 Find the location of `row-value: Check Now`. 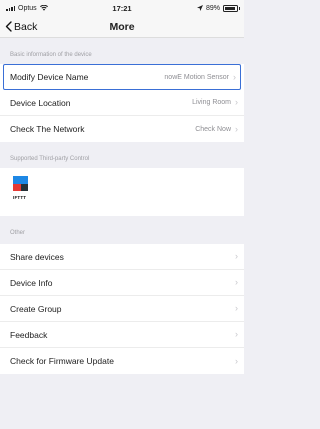

row-value: Check Now is located at coordinates (213, 129).